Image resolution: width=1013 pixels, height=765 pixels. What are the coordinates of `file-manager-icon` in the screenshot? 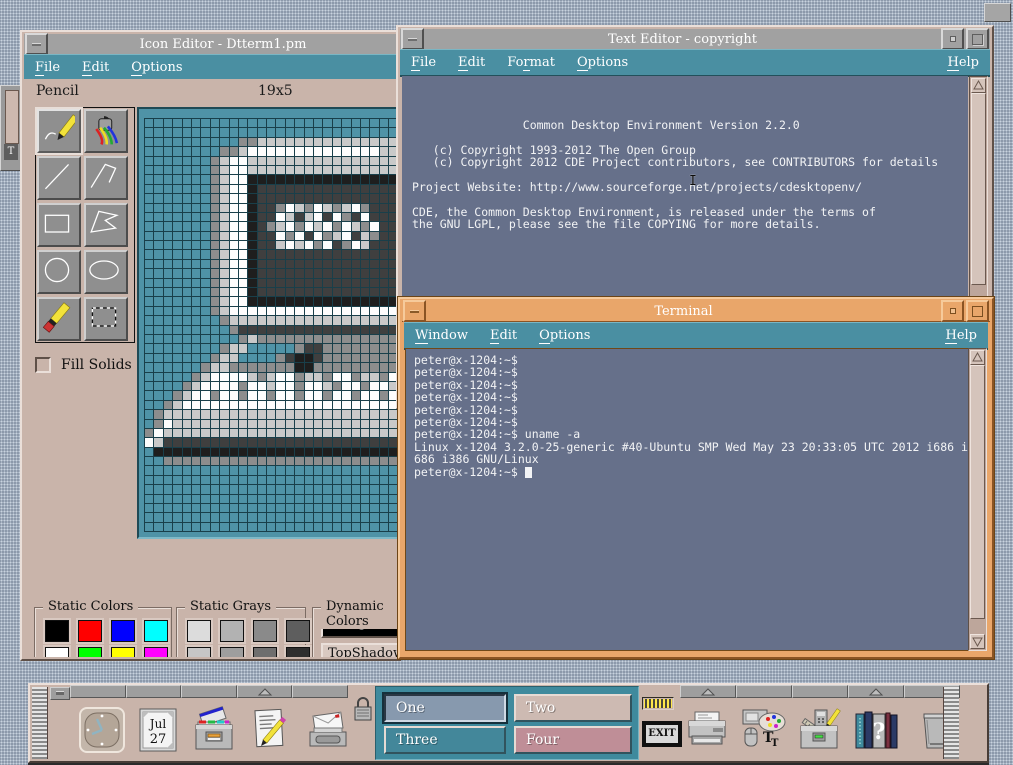 It's located at (214, 730).